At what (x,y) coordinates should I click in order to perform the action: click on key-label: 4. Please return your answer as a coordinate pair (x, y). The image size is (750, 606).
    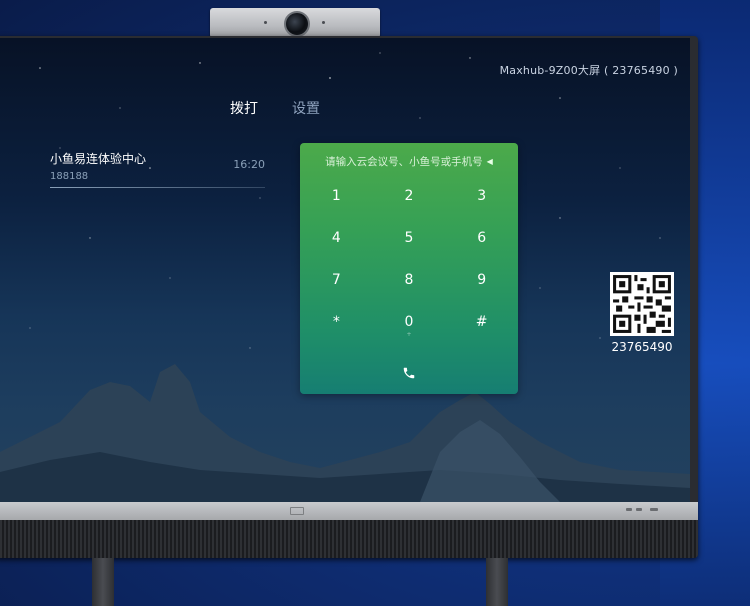
    Looking at the image, I should click on (336, 238).